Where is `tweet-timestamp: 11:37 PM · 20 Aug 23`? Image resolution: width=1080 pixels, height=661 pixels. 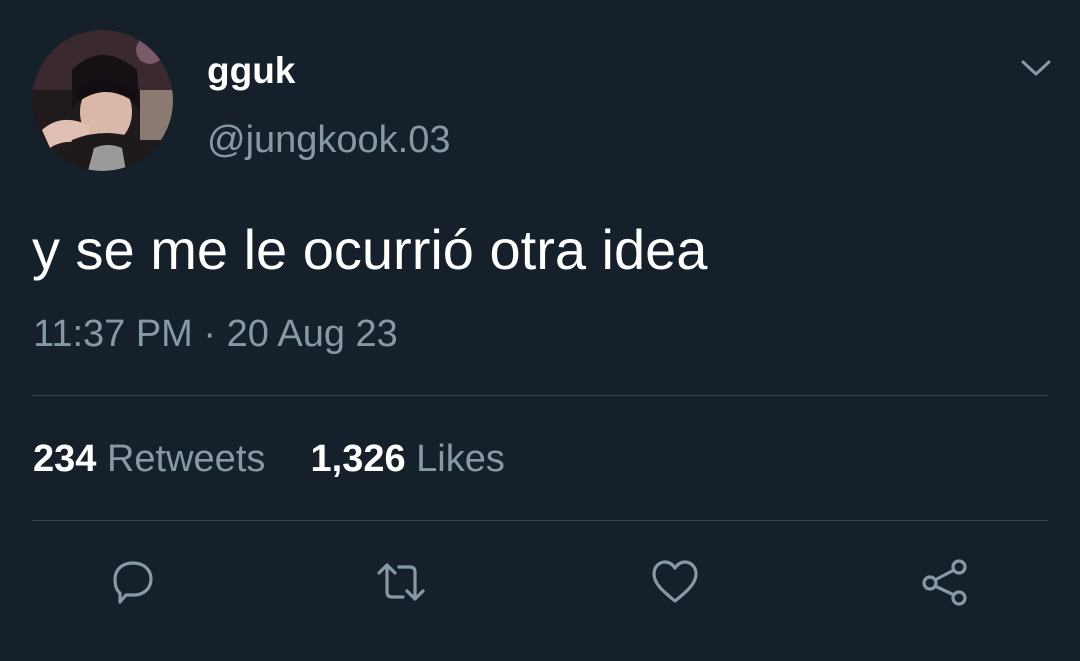 tweet-timestamp: 11:37 PM · 20 Aug 23 is located at coordinates (215, 334).